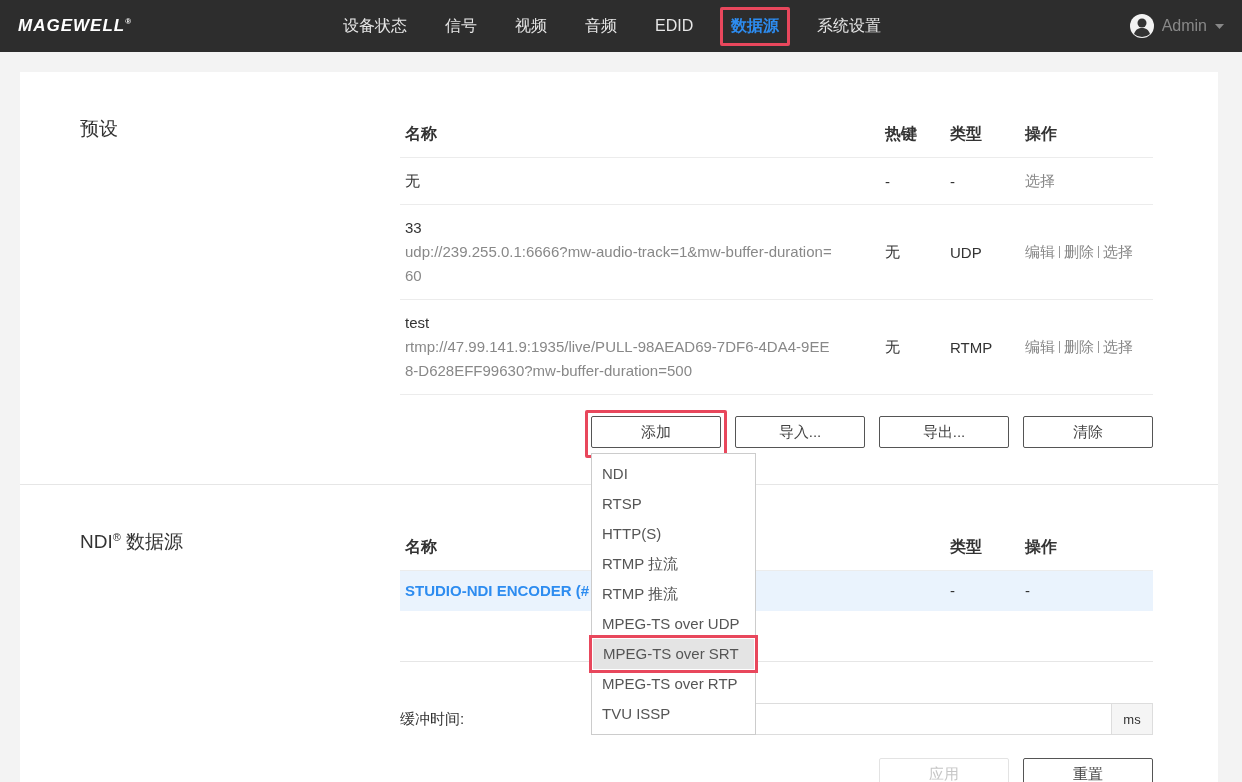  Describe the element at coordinates (1131, 719) in the screenshot. I see `unit-addon: ms` at that location.